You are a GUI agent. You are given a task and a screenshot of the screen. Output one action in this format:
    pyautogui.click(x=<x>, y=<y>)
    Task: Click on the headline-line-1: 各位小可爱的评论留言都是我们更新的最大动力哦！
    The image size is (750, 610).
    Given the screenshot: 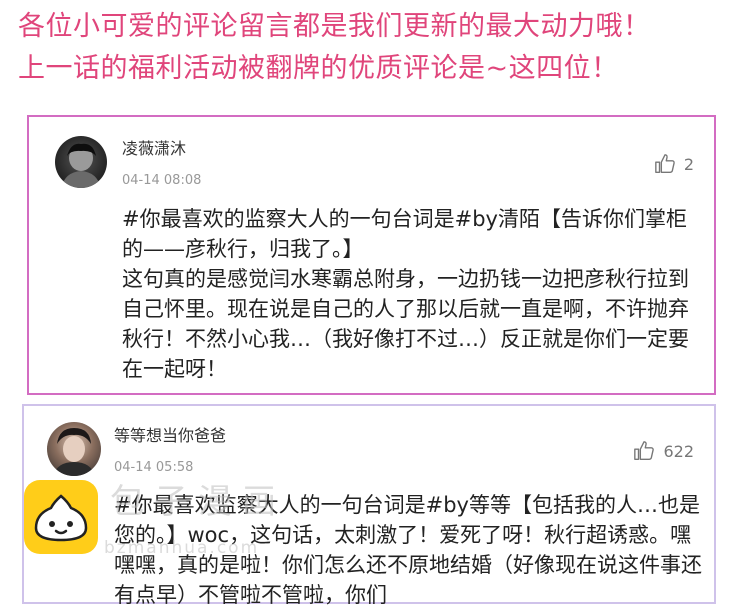 What is the action you would take?
    pyautogui.click(x=334, y=26)
    